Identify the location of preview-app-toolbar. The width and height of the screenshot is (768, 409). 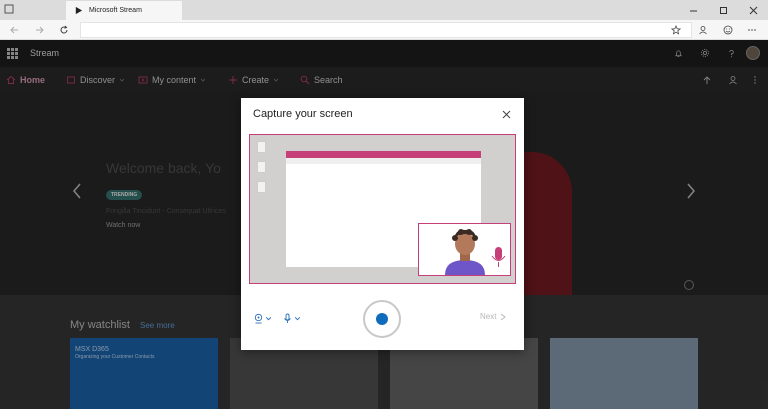
(383, 161).